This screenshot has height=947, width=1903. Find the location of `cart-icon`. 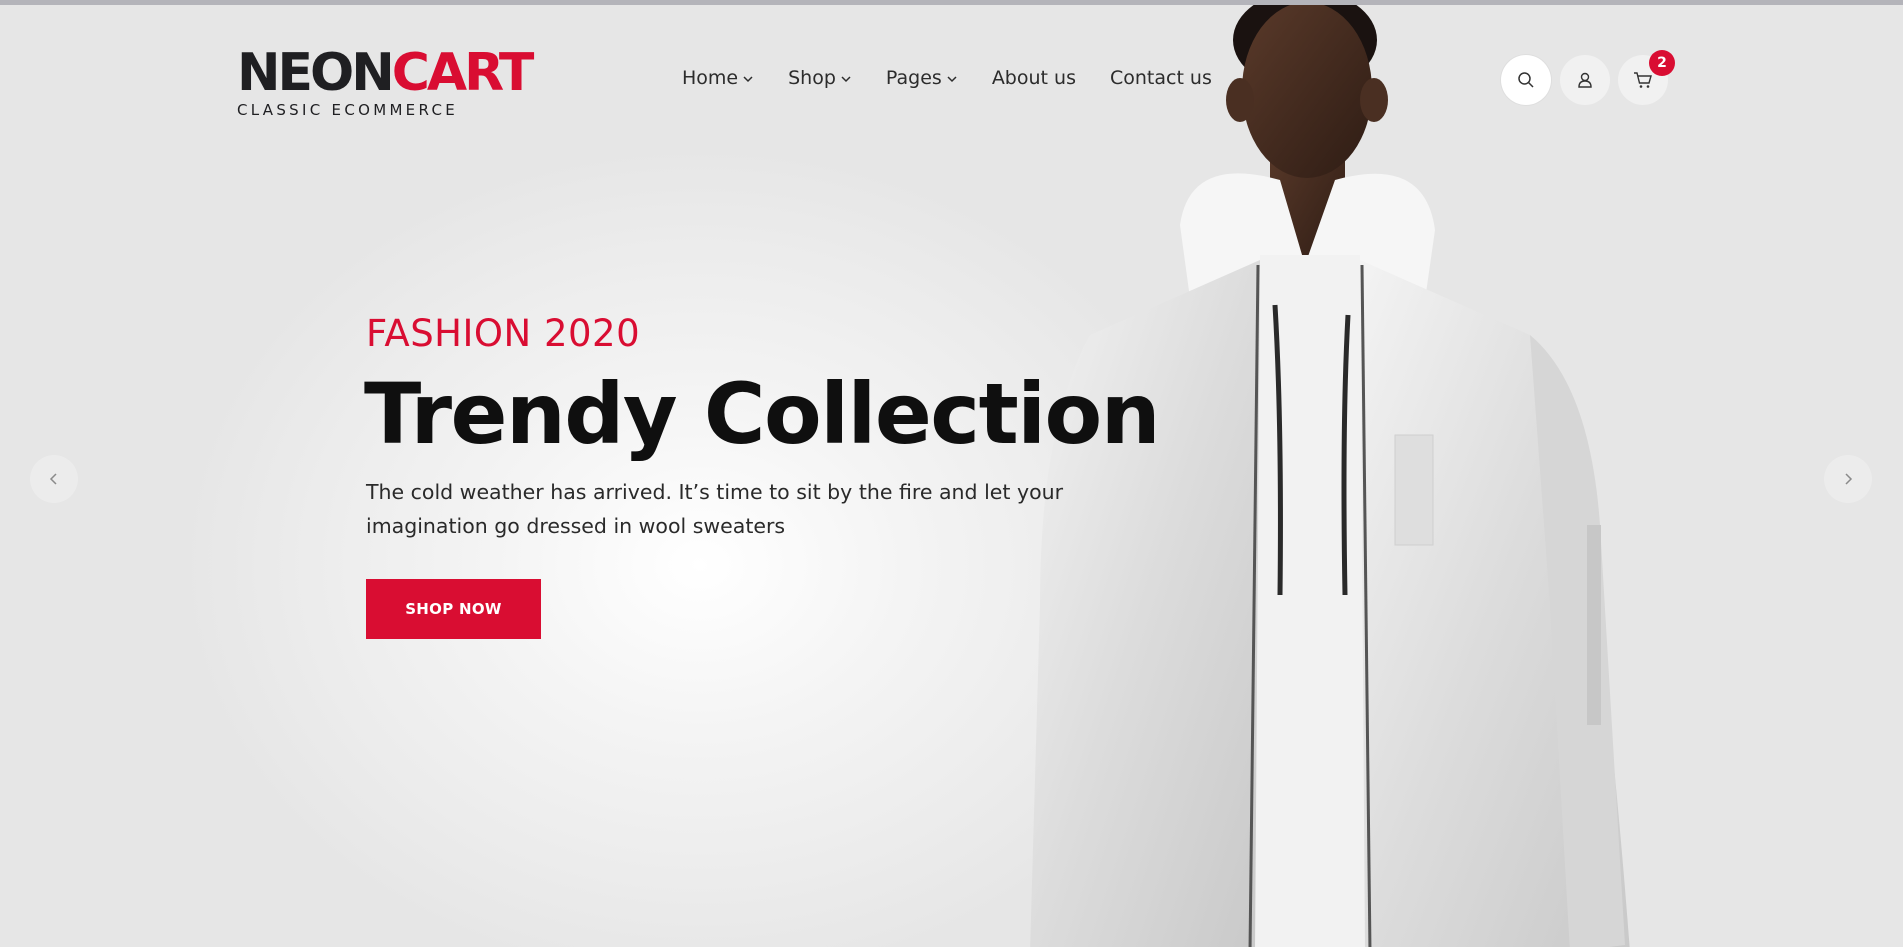

cart-icon is located at coordinates (1643, 80).